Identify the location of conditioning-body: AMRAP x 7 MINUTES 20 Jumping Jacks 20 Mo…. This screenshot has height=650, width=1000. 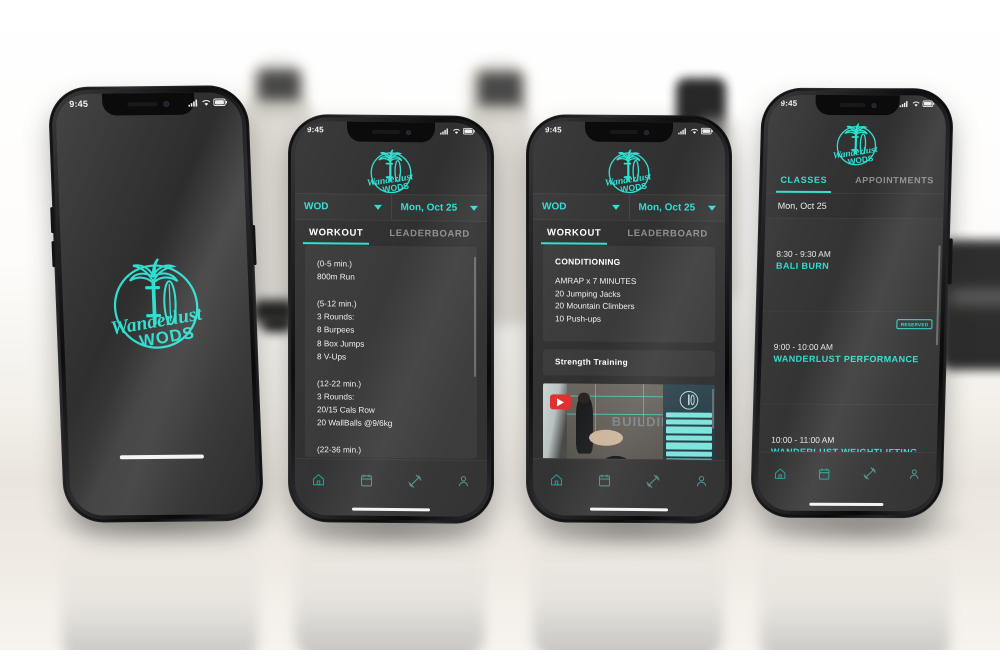
(596, 300).